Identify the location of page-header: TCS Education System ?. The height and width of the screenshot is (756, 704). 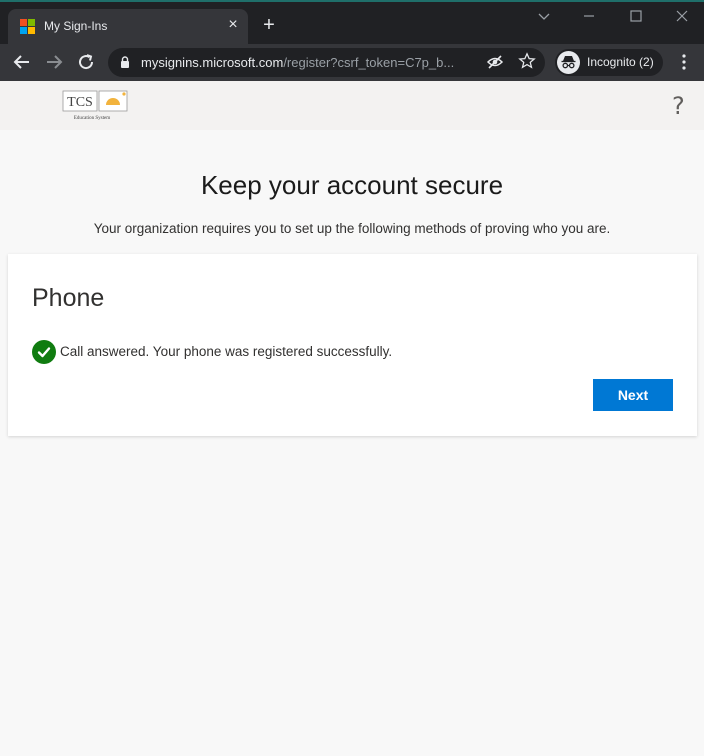
(352, 105).